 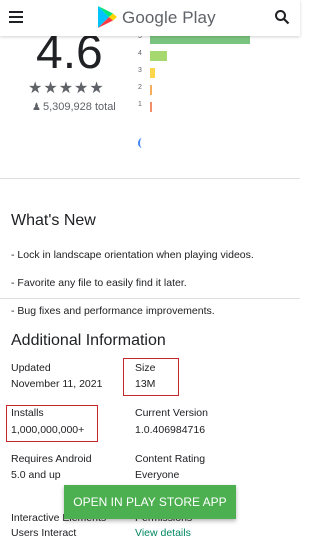 What do you see at coordinates (31, 368) in the screenshot?
I see `updated-label: Updated` at bounding box center [31, 368].